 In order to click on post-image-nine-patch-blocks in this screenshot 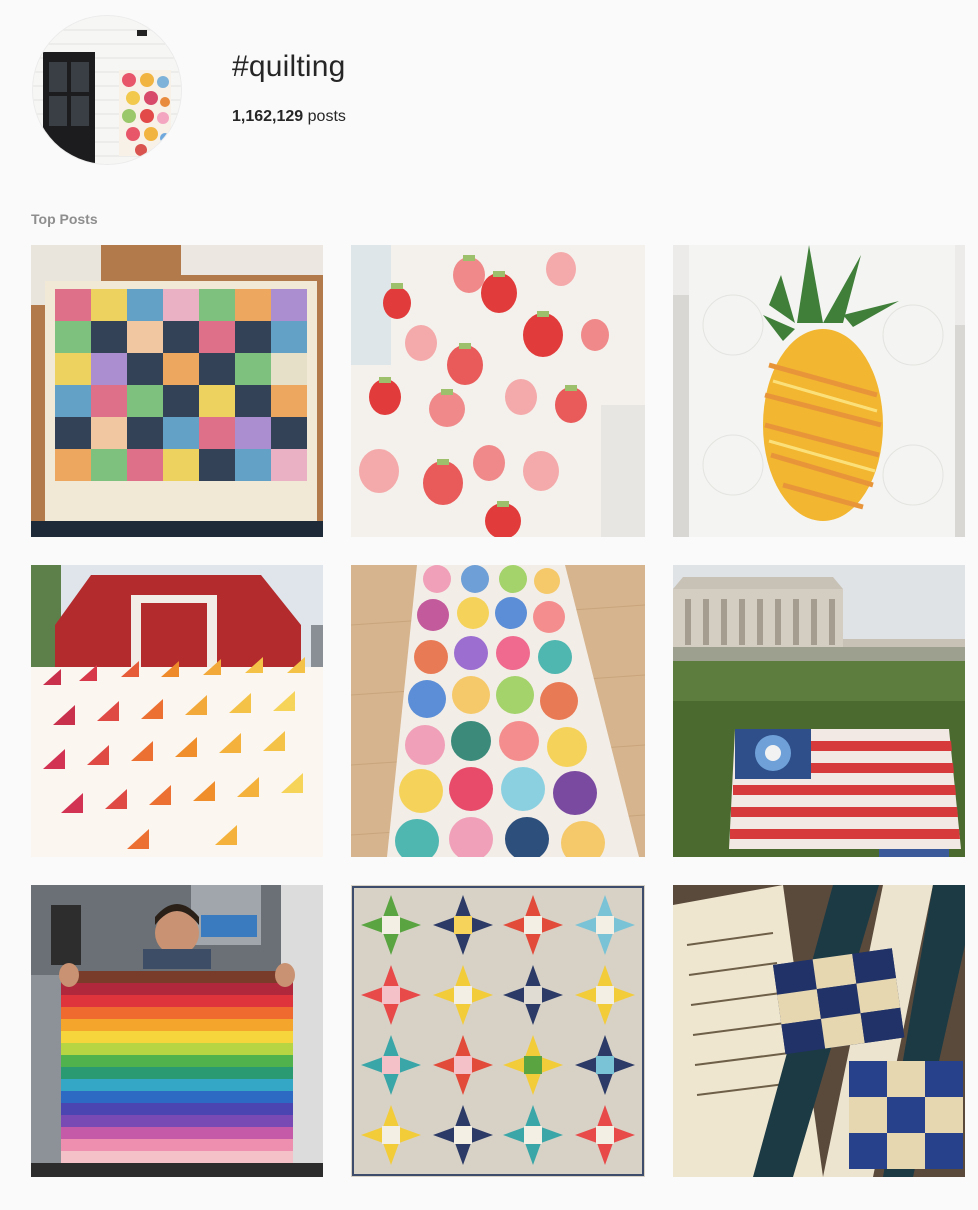, I will do `click(819, 1031)`.